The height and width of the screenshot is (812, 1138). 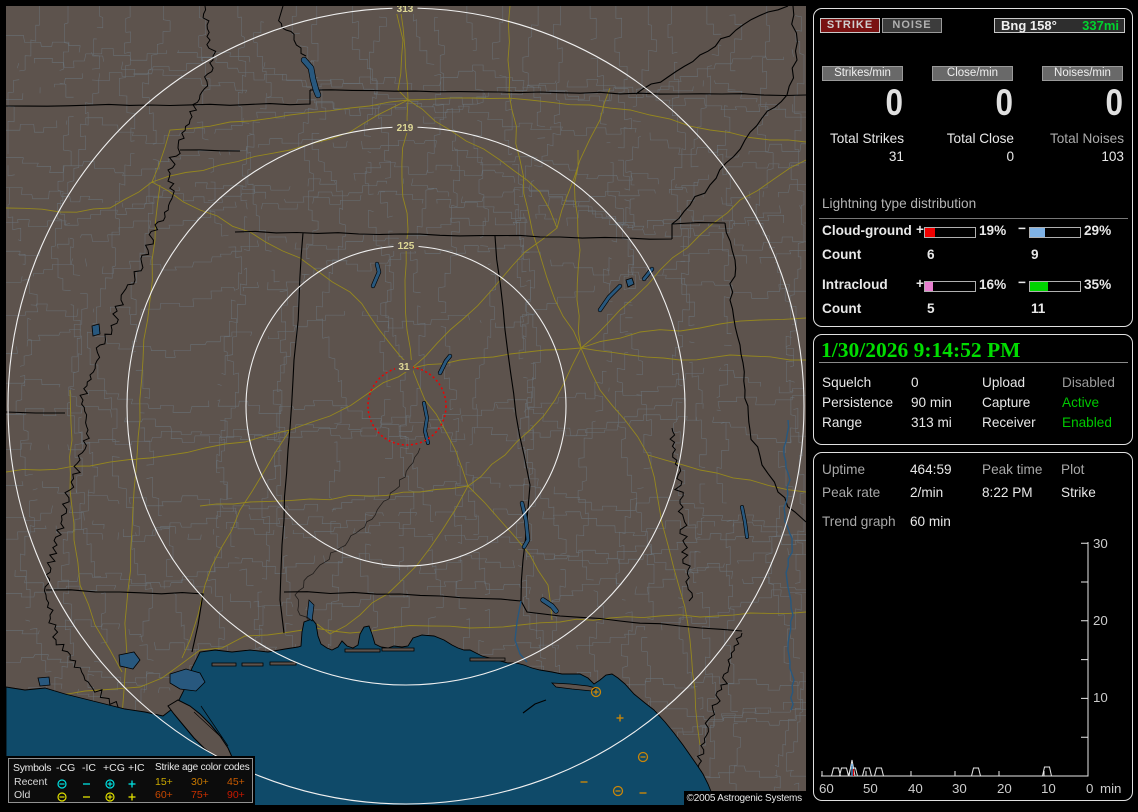 What do you see at coordinates (405, 128) in the screenshot?
I see `svg-text: 219` at bounding box center [405, 128].